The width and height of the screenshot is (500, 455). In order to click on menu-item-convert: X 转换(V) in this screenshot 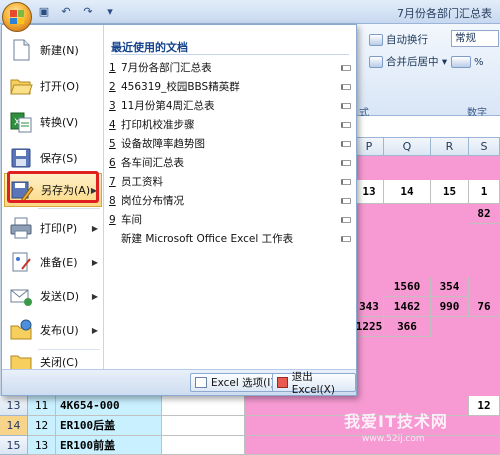, I will do `click(53, 122)`.